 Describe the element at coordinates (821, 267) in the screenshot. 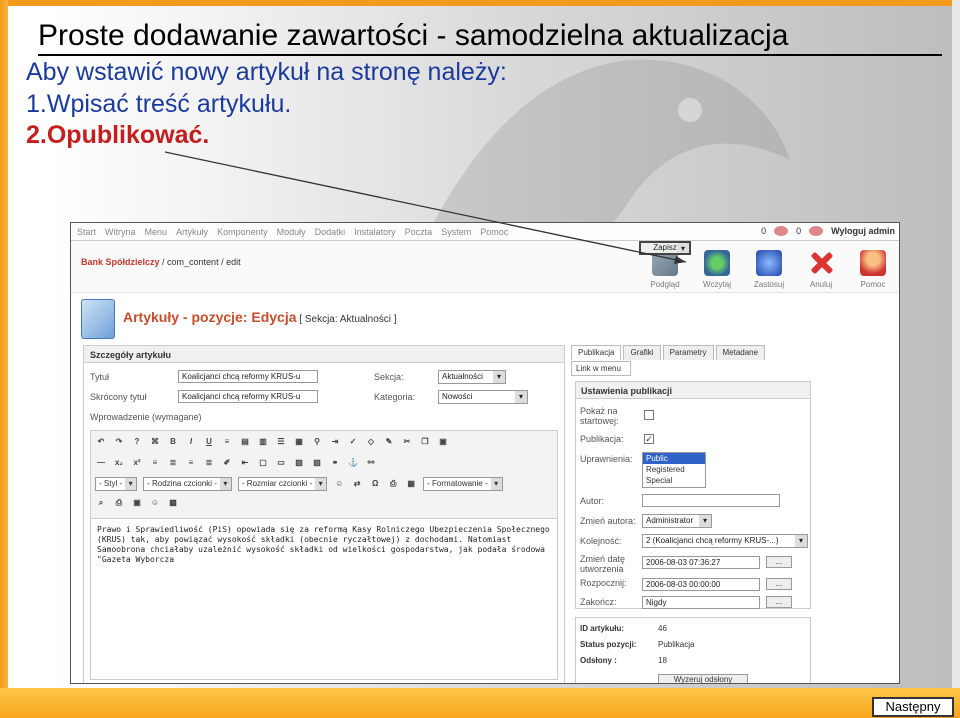

I see `cancel-button: Anuluj` at that location.